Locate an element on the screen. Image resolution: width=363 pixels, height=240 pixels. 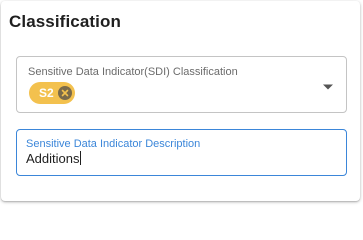
sdi-chip-s2: S2 is located at coordinates (52, 93).